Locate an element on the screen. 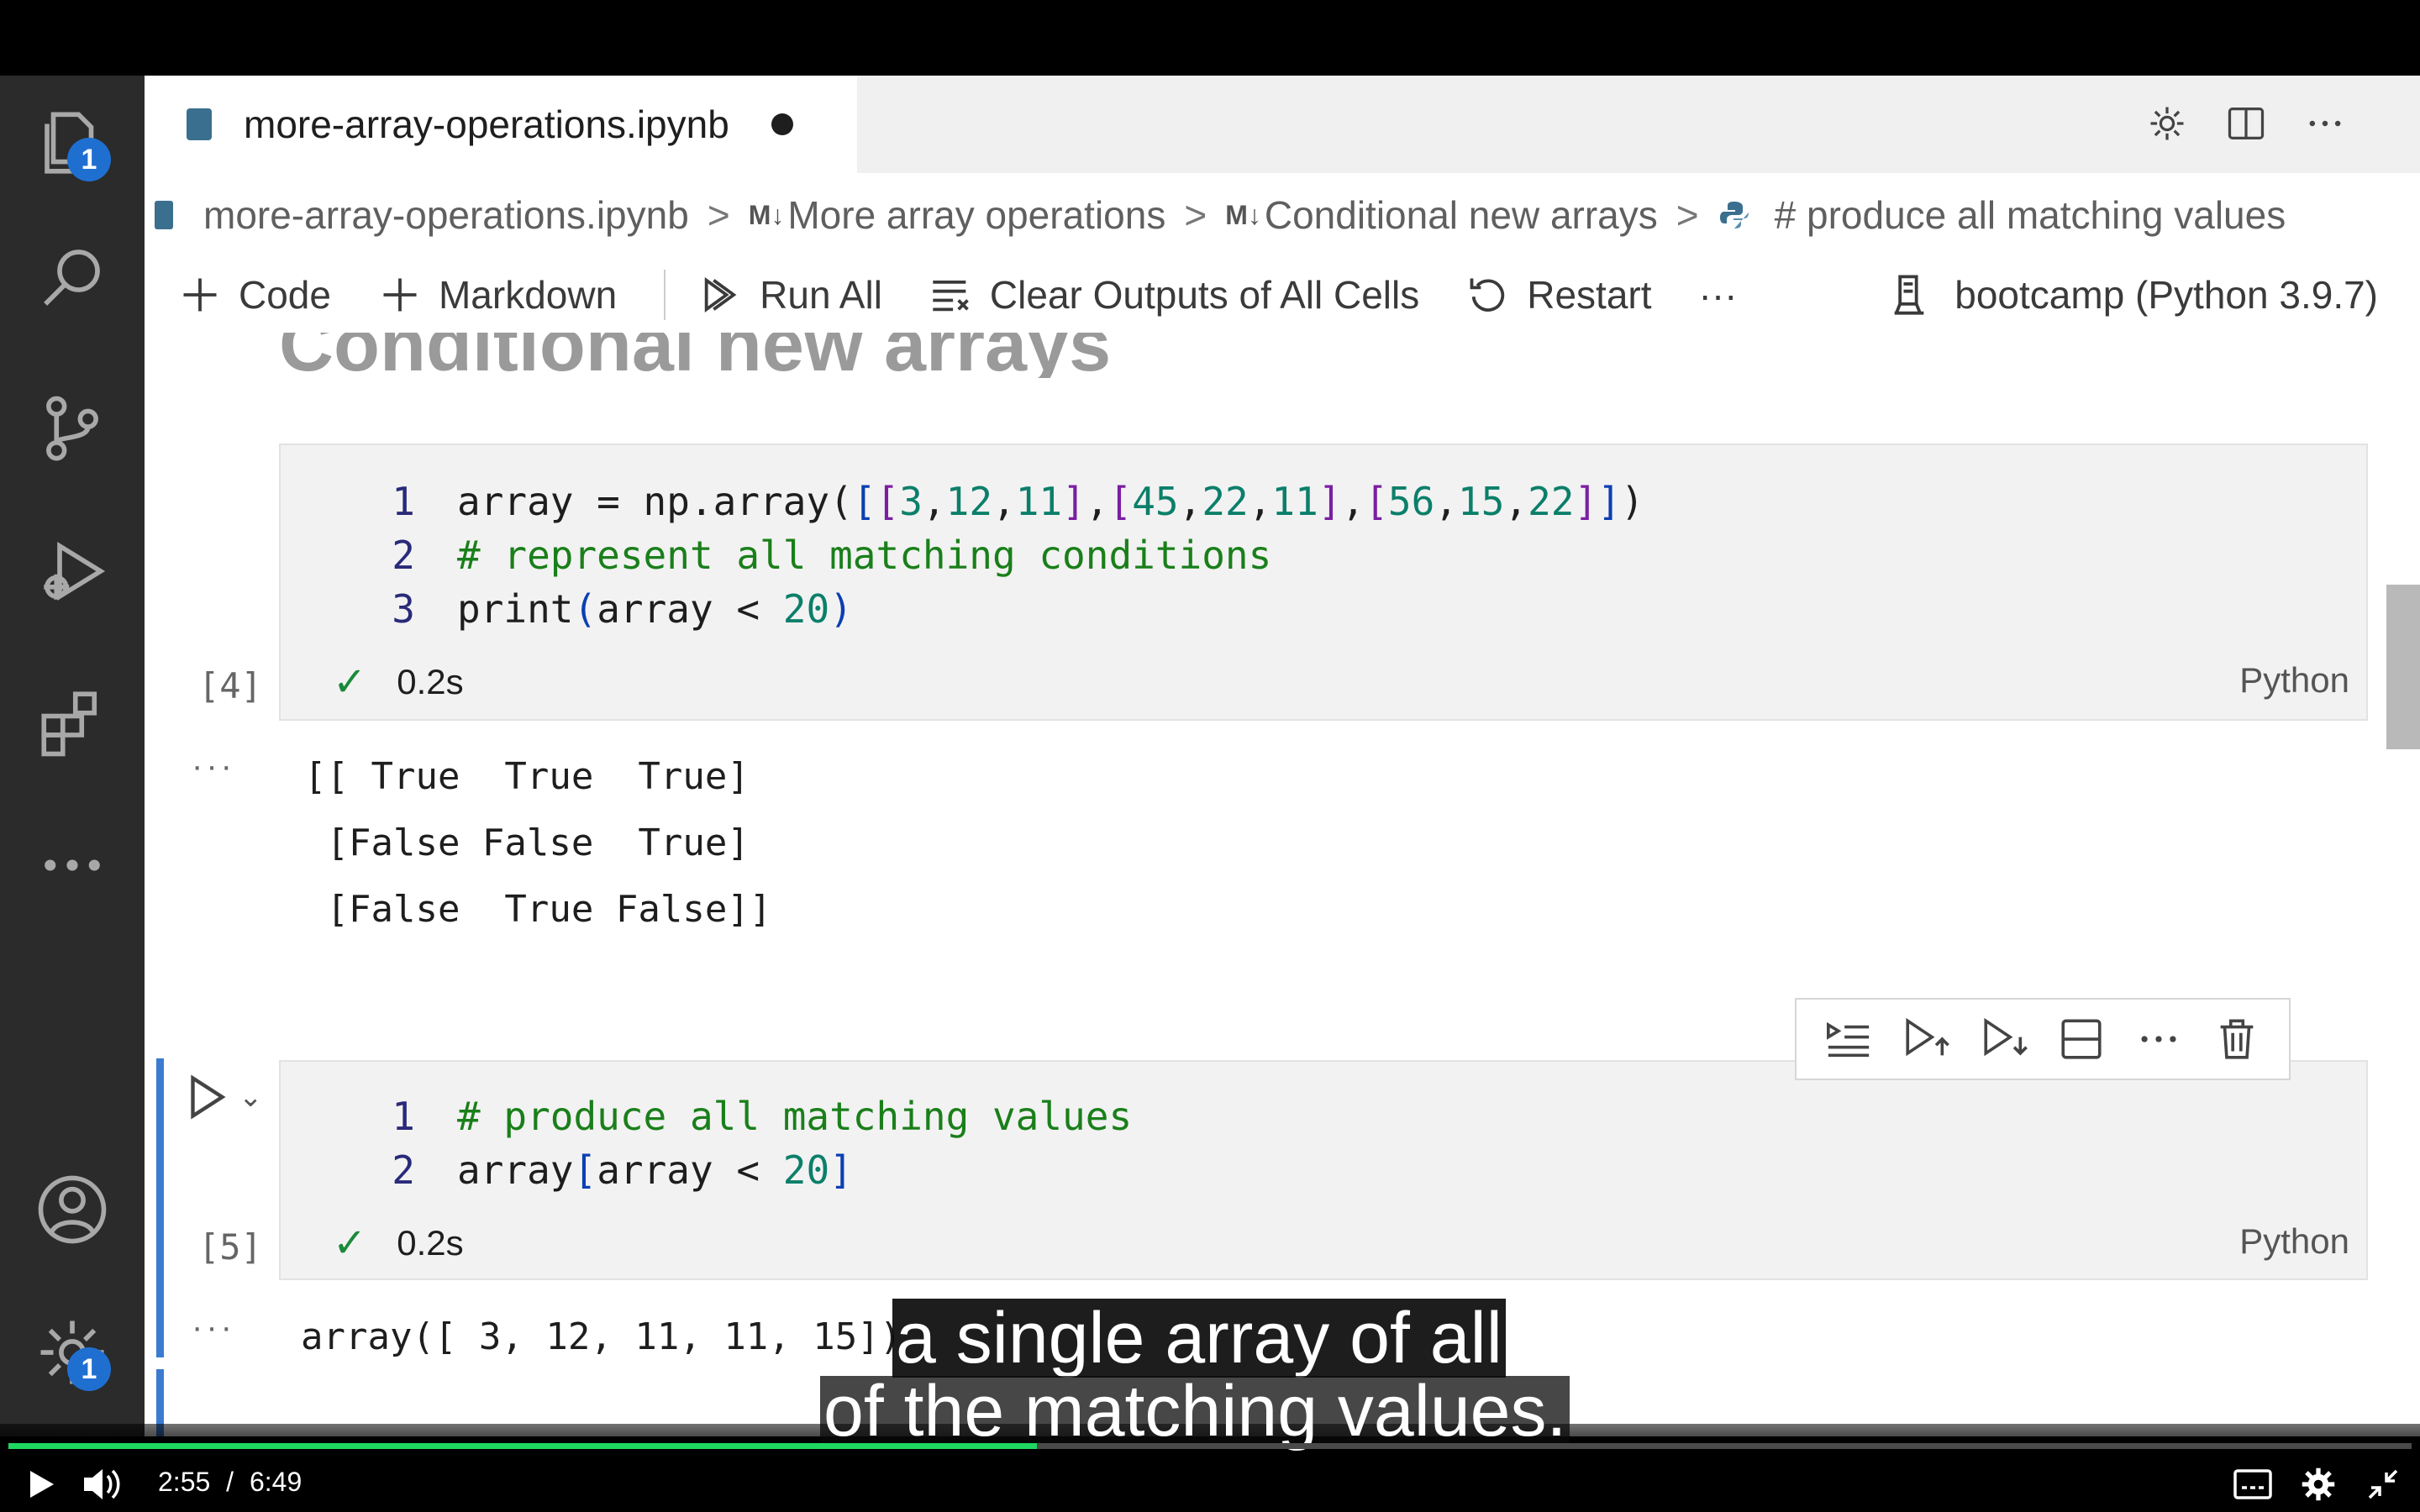 This screenshot has width=2420, height=1512. restart-button: Restart is located at coordinates (1559, 295).